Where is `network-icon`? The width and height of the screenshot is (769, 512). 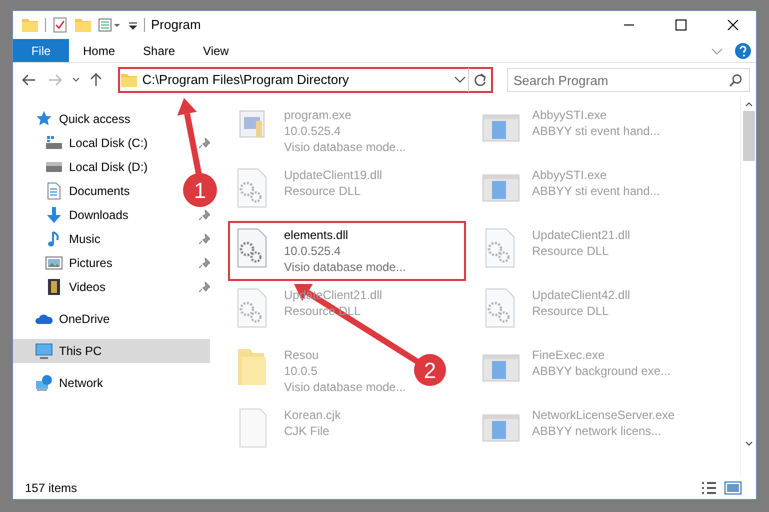
network-icon is located at coordinates (44, 383).